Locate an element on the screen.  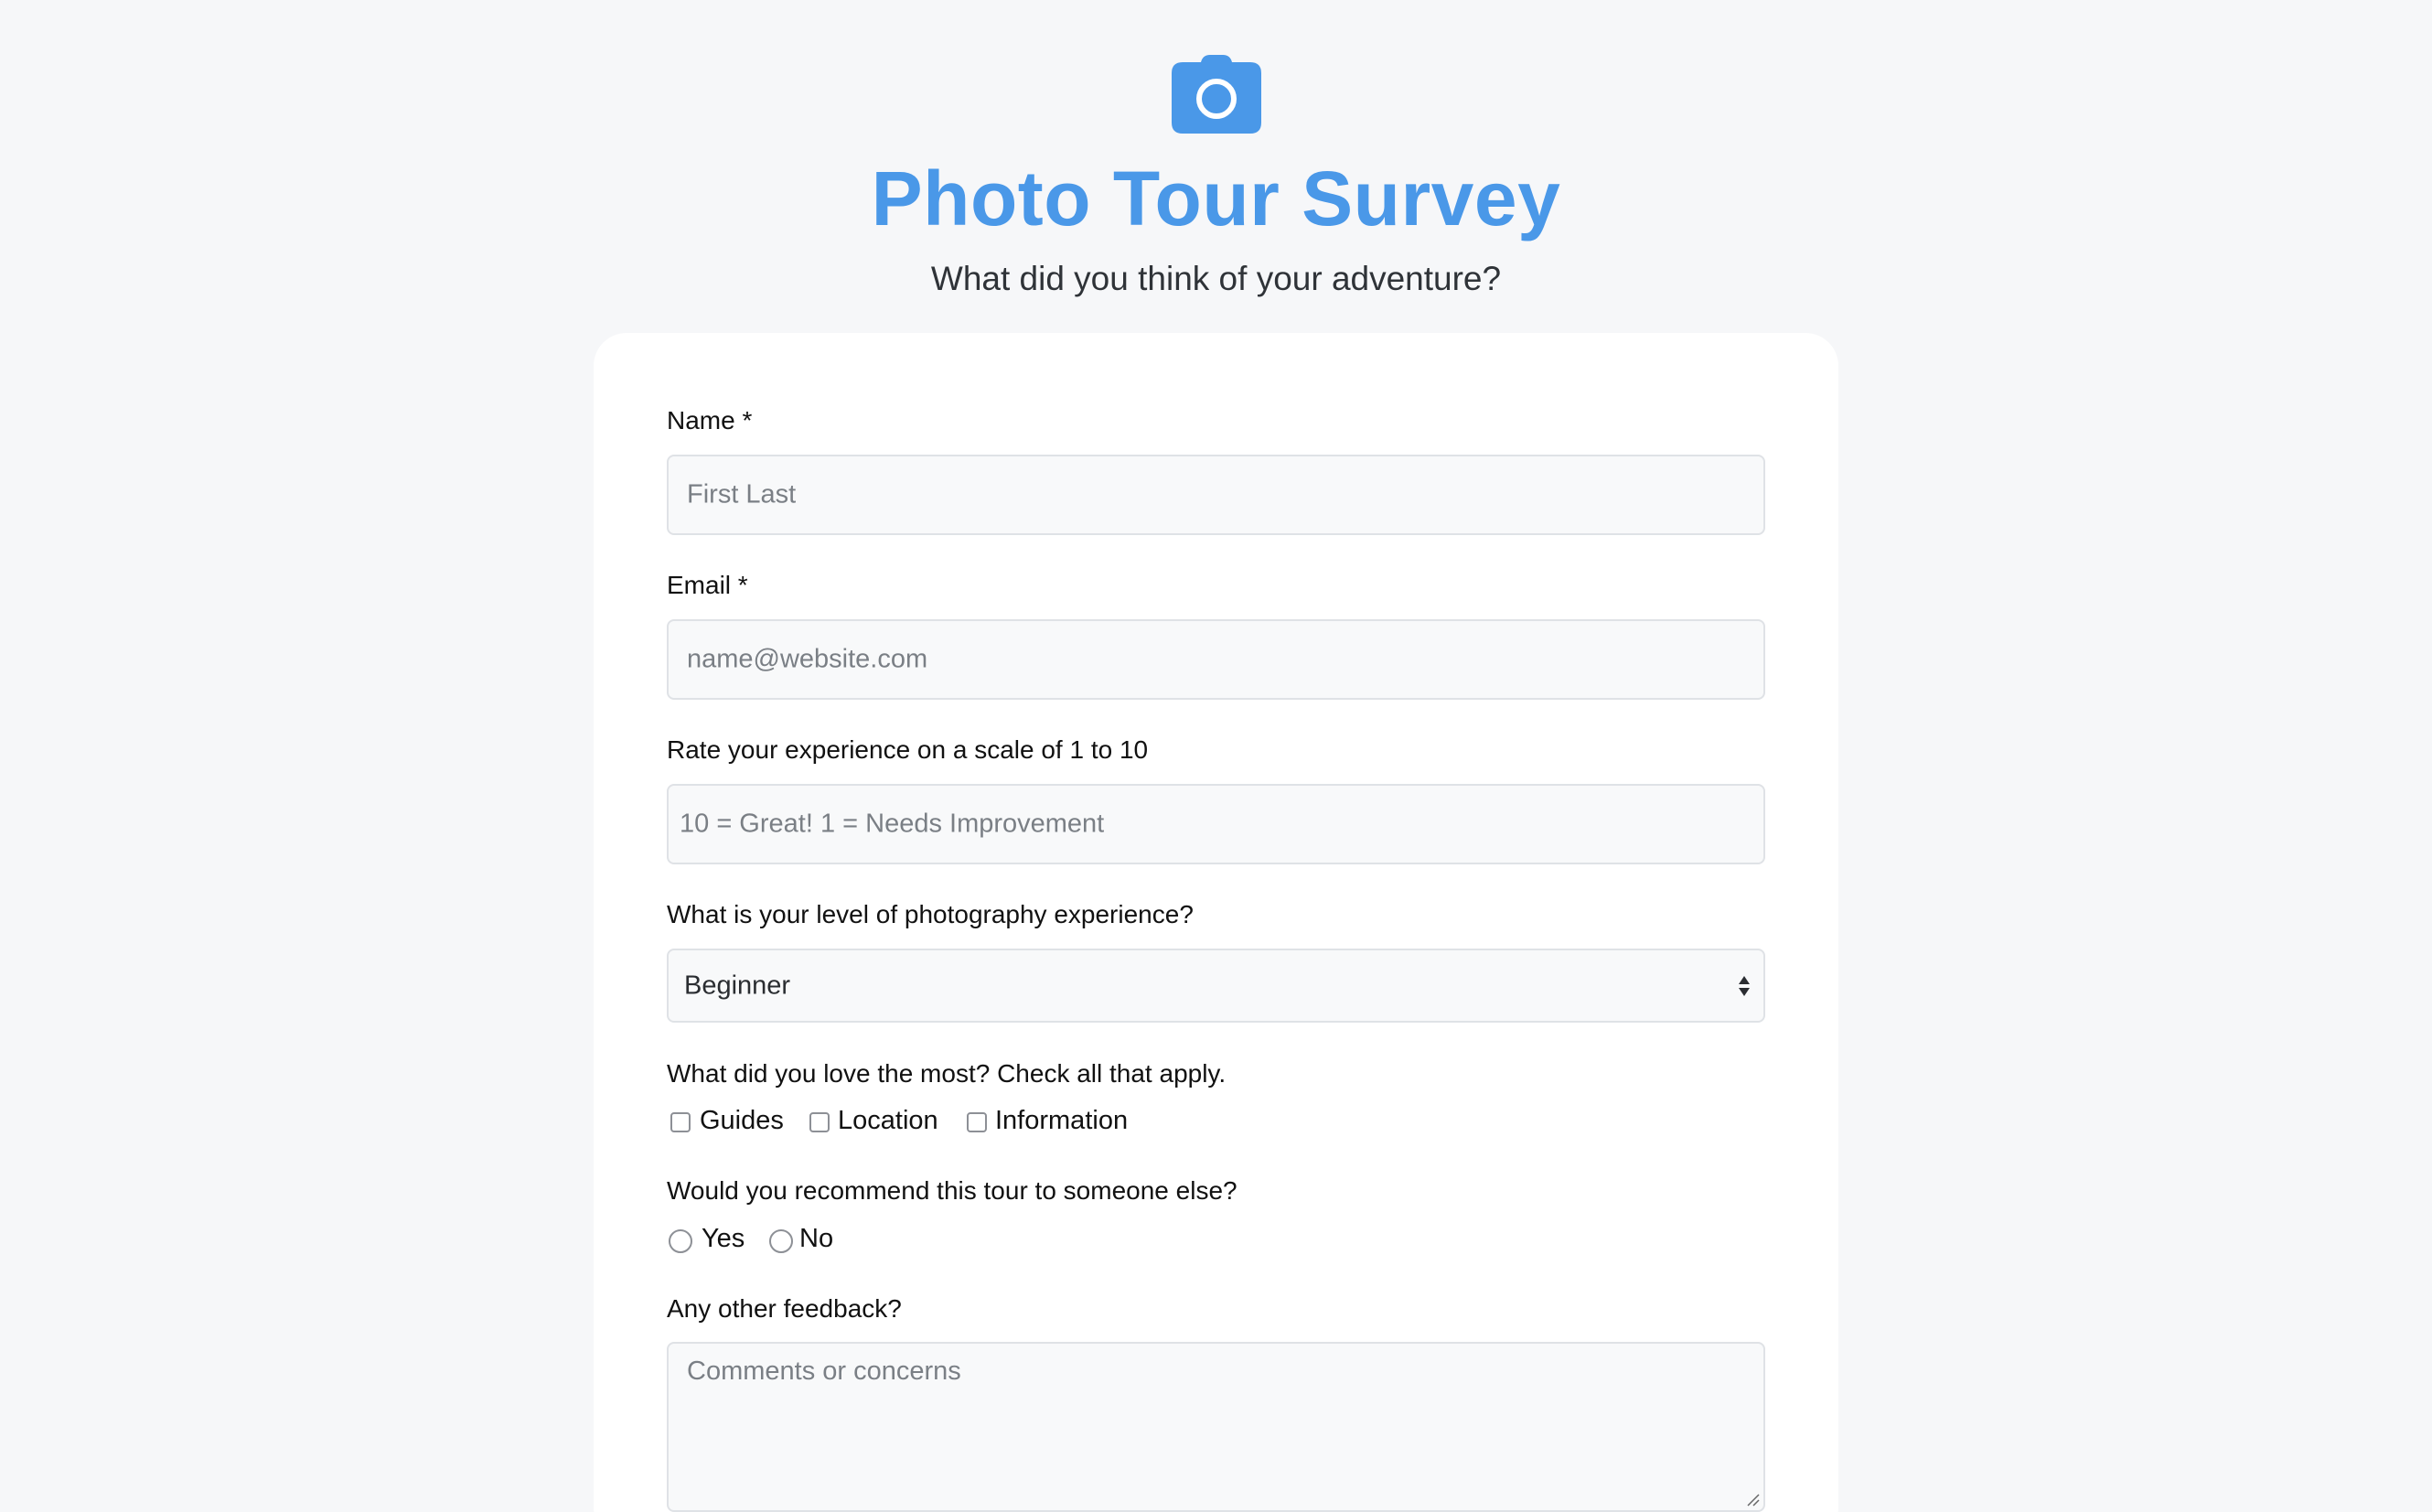
rating-input: 10 = Great! 1 = Needs Improvement is located at coordinates (1216, 824).